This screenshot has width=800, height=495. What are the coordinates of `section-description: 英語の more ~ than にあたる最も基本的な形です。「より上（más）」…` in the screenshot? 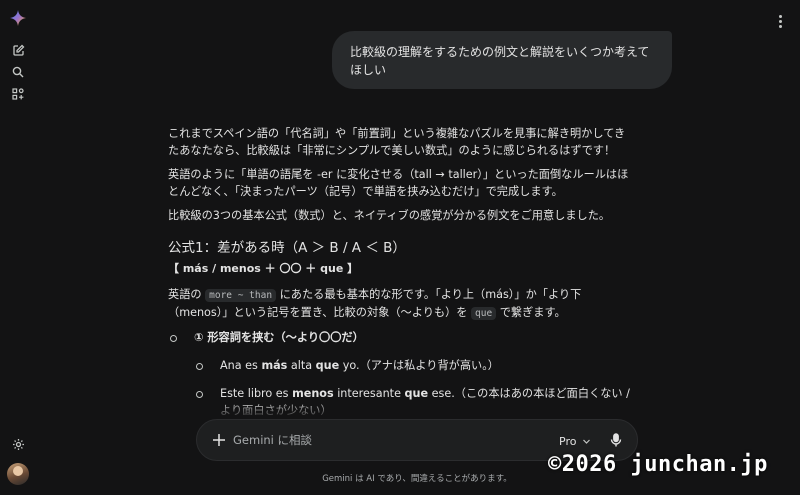 It's located at (402, 304).